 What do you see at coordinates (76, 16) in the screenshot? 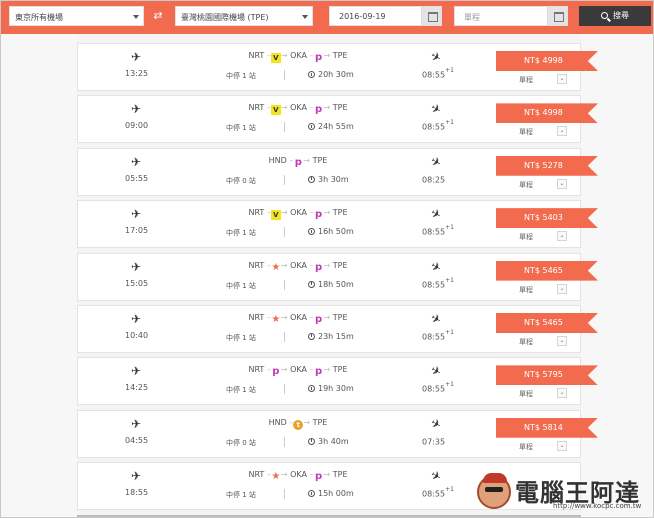
I see `origin-select: 東京所有機場` at bounding box center [76, 16].